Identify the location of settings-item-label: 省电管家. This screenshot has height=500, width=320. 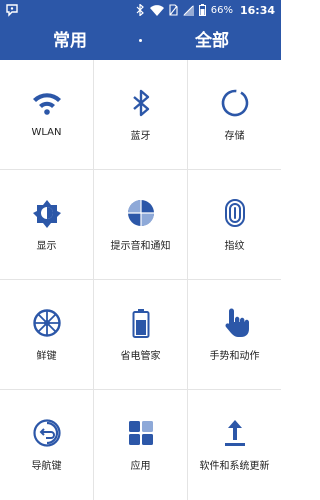
(140, 356).